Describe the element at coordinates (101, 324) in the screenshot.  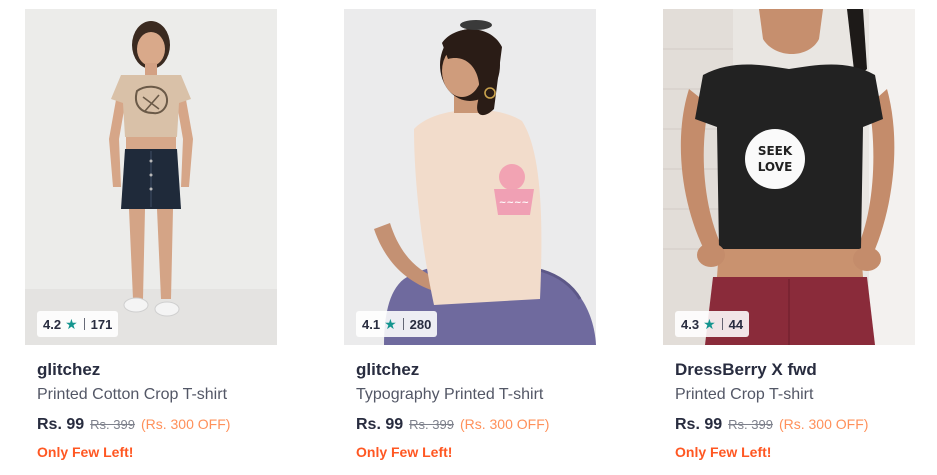
I see `rating-count: 171` at that location.